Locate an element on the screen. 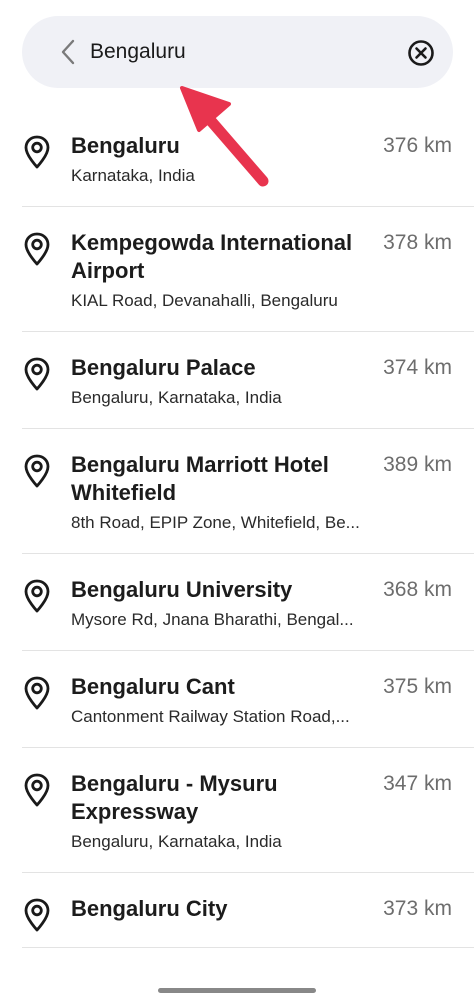  result-name: Bengaluru - Mysuru Expressway is located at coordinates (174, 797).